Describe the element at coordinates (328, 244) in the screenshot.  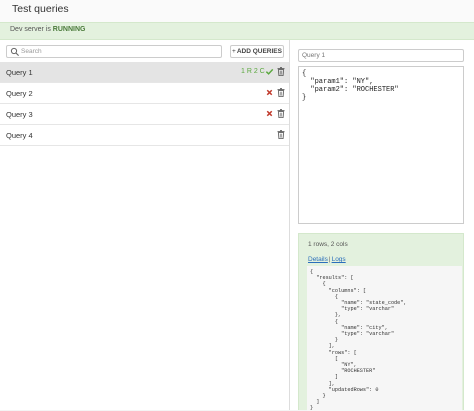
I see `result-summary: 1 rows, 2 cols` at that location.